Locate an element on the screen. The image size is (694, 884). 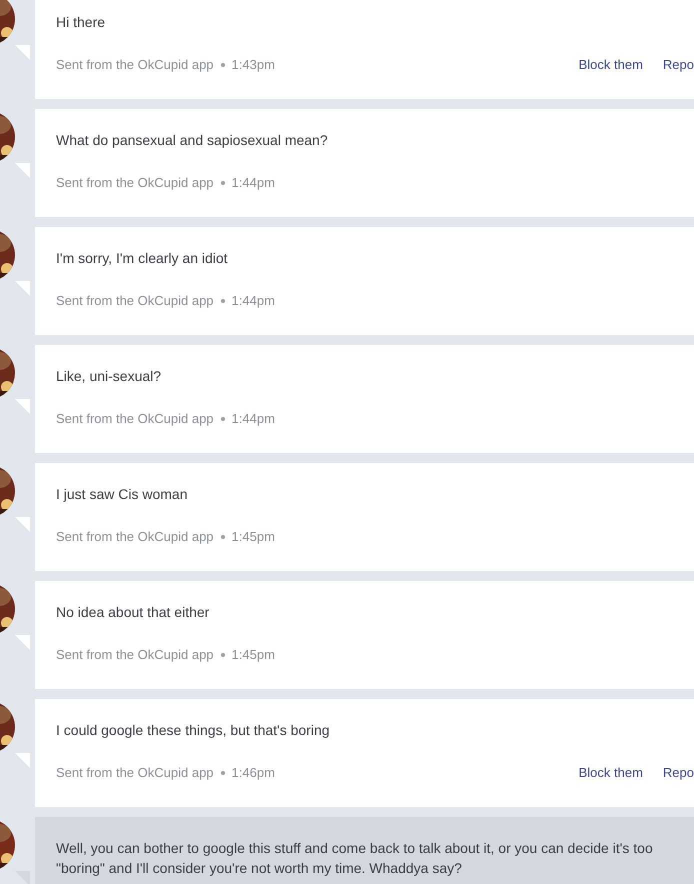
message-text: No idea about that either is located at coordinates (133, 612).